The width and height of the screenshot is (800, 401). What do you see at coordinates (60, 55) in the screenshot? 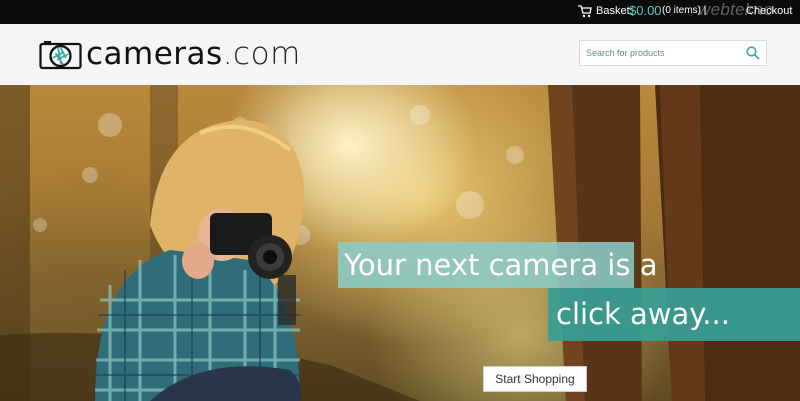
I see `camera-icon` at bounding box center [60, 55].